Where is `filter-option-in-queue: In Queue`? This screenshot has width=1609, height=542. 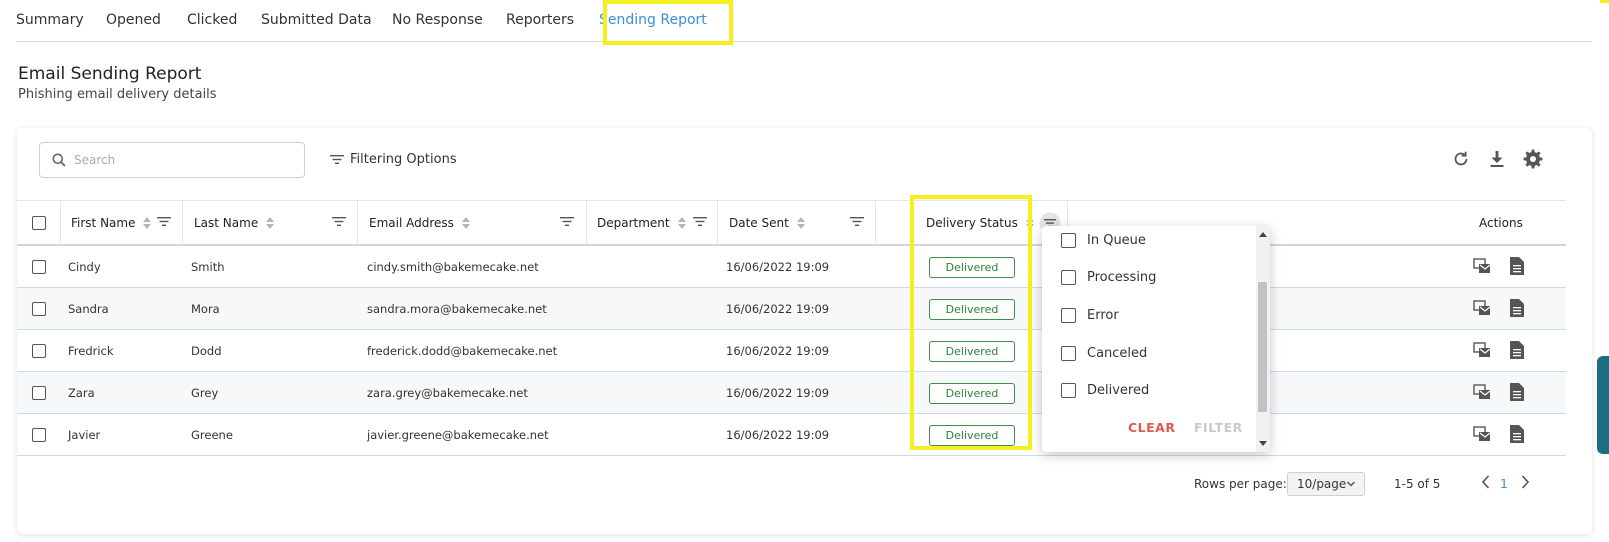 filter-option-in-queue: In Queue is located at coordinates (1103, 240).